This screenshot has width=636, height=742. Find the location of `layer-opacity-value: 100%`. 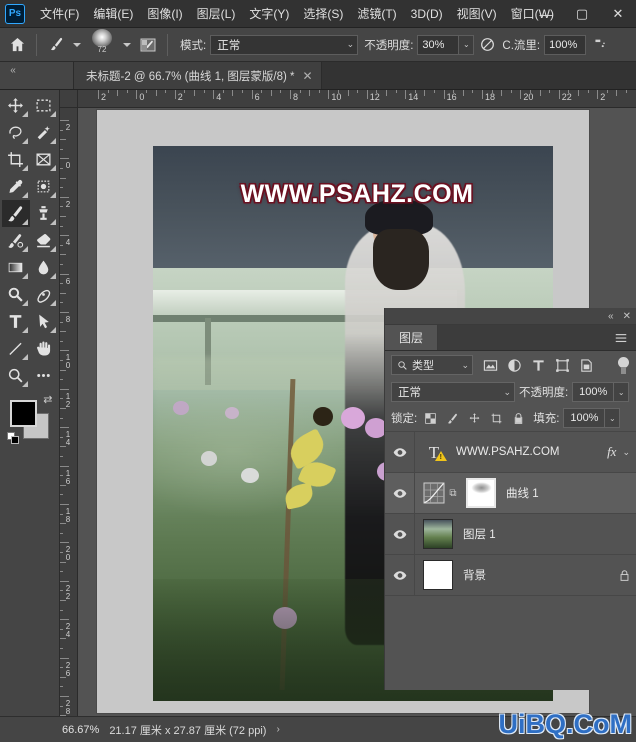

layer-opacity-value: 100% is located at coordinates (593, 392).